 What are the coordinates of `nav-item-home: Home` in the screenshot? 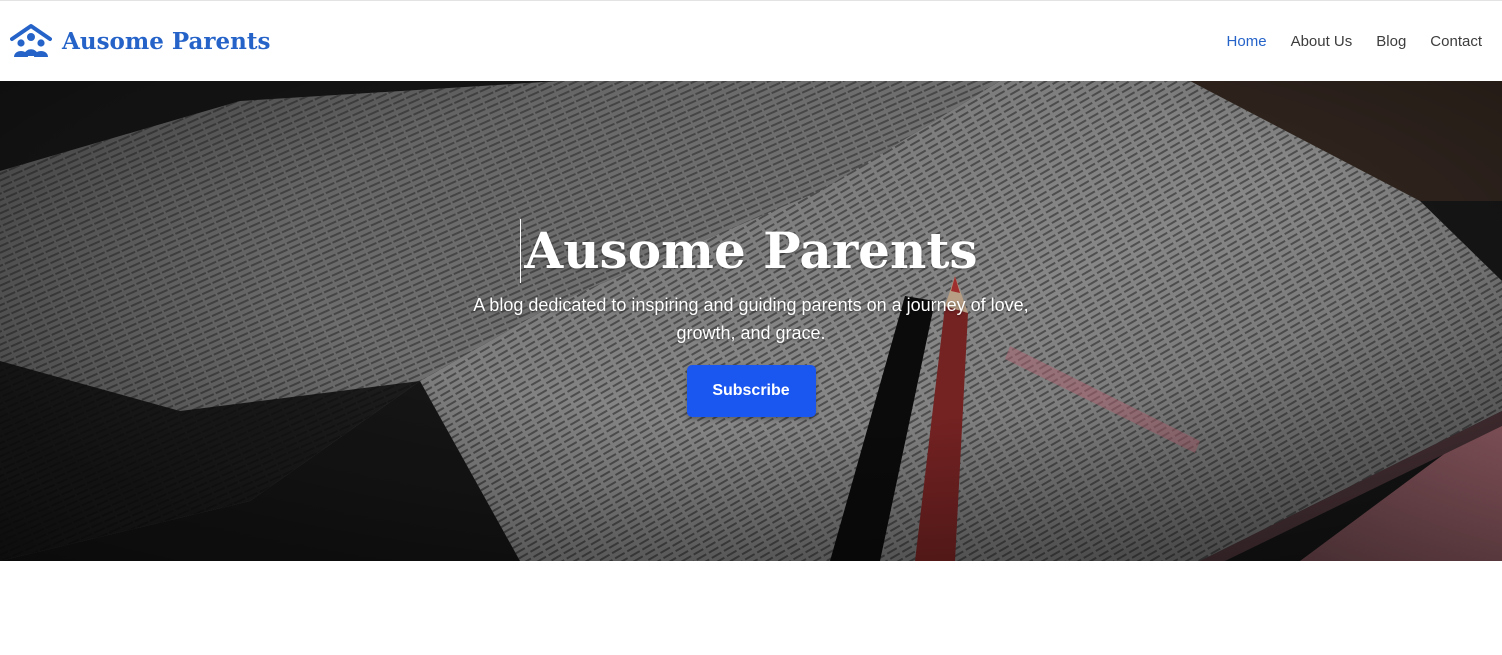 It's located at (1247, 41).